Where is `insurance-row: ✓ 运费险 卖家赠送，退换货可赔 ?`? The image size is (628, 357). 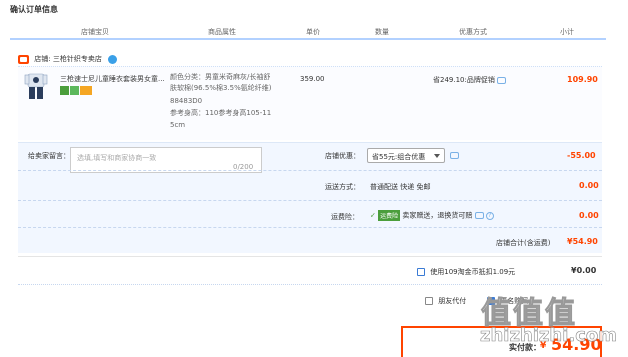 insurance-row: ✓ 运费险 卖家赠送，退换货可赔 ? is located at coordinates (432, 215).